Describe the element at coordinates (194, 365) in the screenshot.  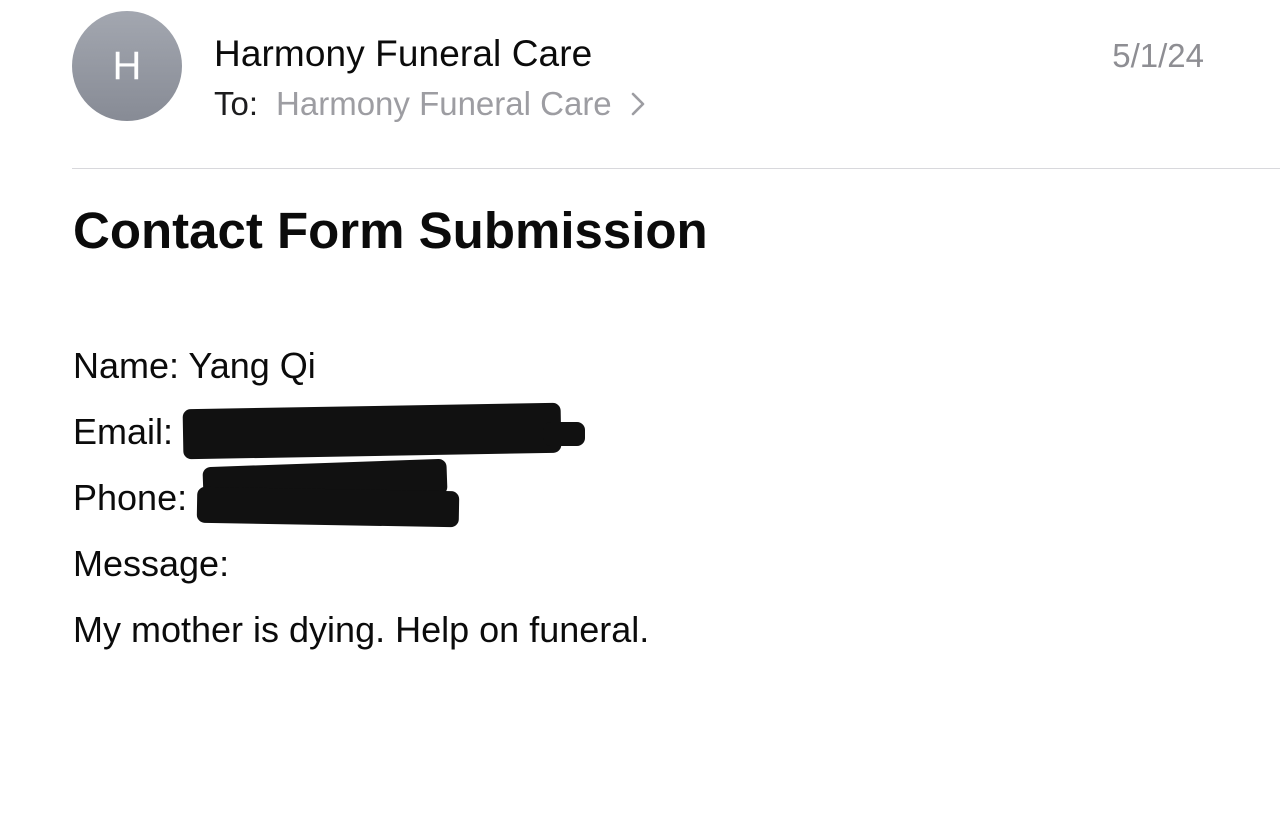
I see `name-line: Name: Yang Qi` at that location.